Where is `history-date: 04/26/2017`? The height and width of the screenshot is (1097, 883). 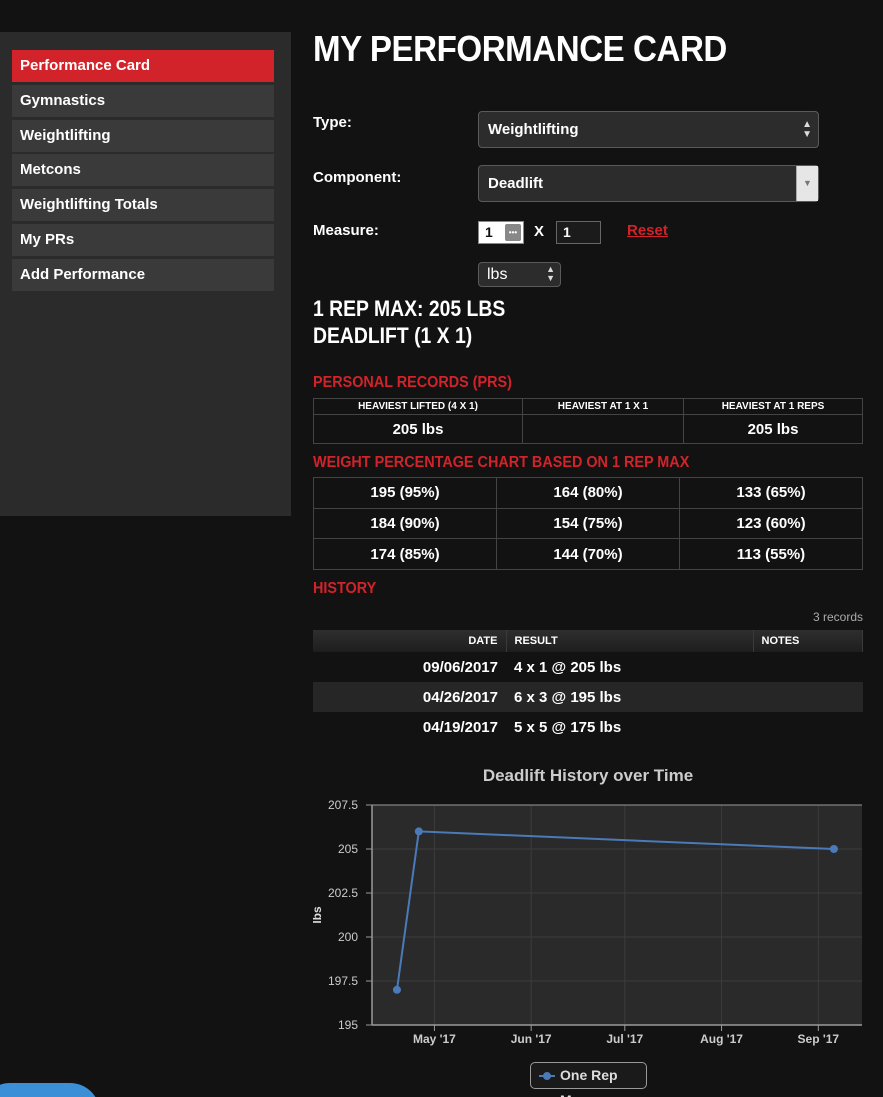
history-date: 04/26/2017 is located at coordinates (409, 697).